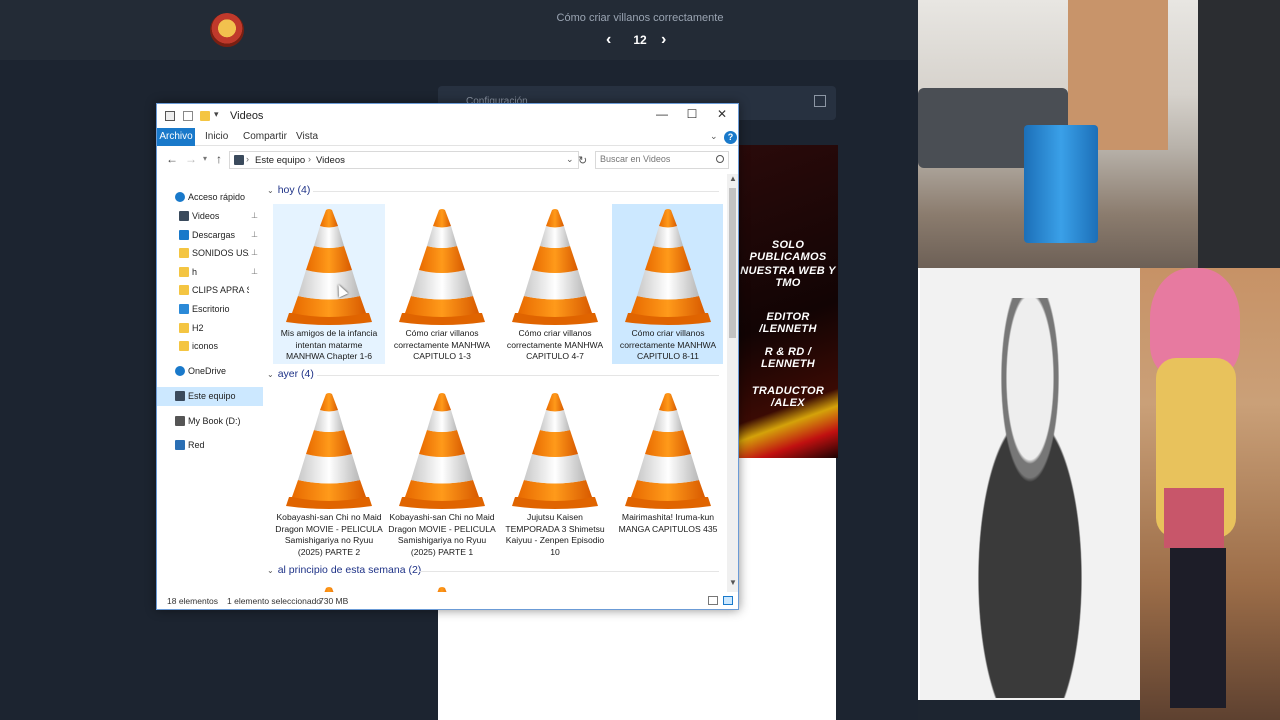 The width and height of the screenshot is (1280, 720). What do you see at coordinates (216, 137) in the screenshot?
I see `tab-inicio: Inicio` at bounding box center [216, 137].